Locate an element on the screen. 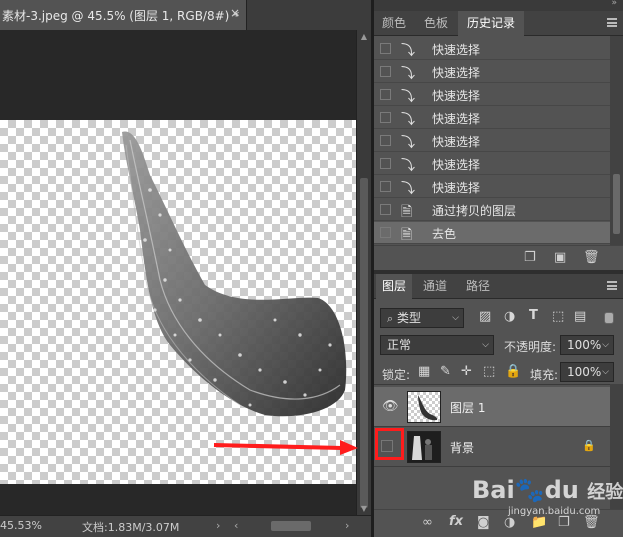 The image size is (623, 537). layer-row: 背景 🔒 is located at coordinates (492, 447).